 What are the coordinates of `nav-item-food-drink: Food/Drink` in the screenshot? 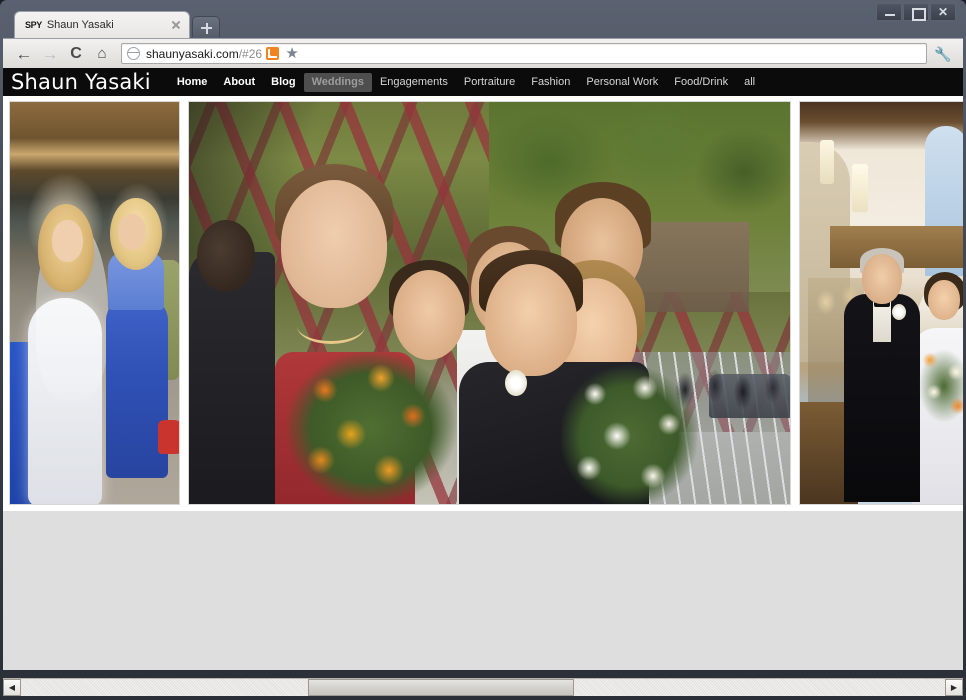 It's located at (701, 82).